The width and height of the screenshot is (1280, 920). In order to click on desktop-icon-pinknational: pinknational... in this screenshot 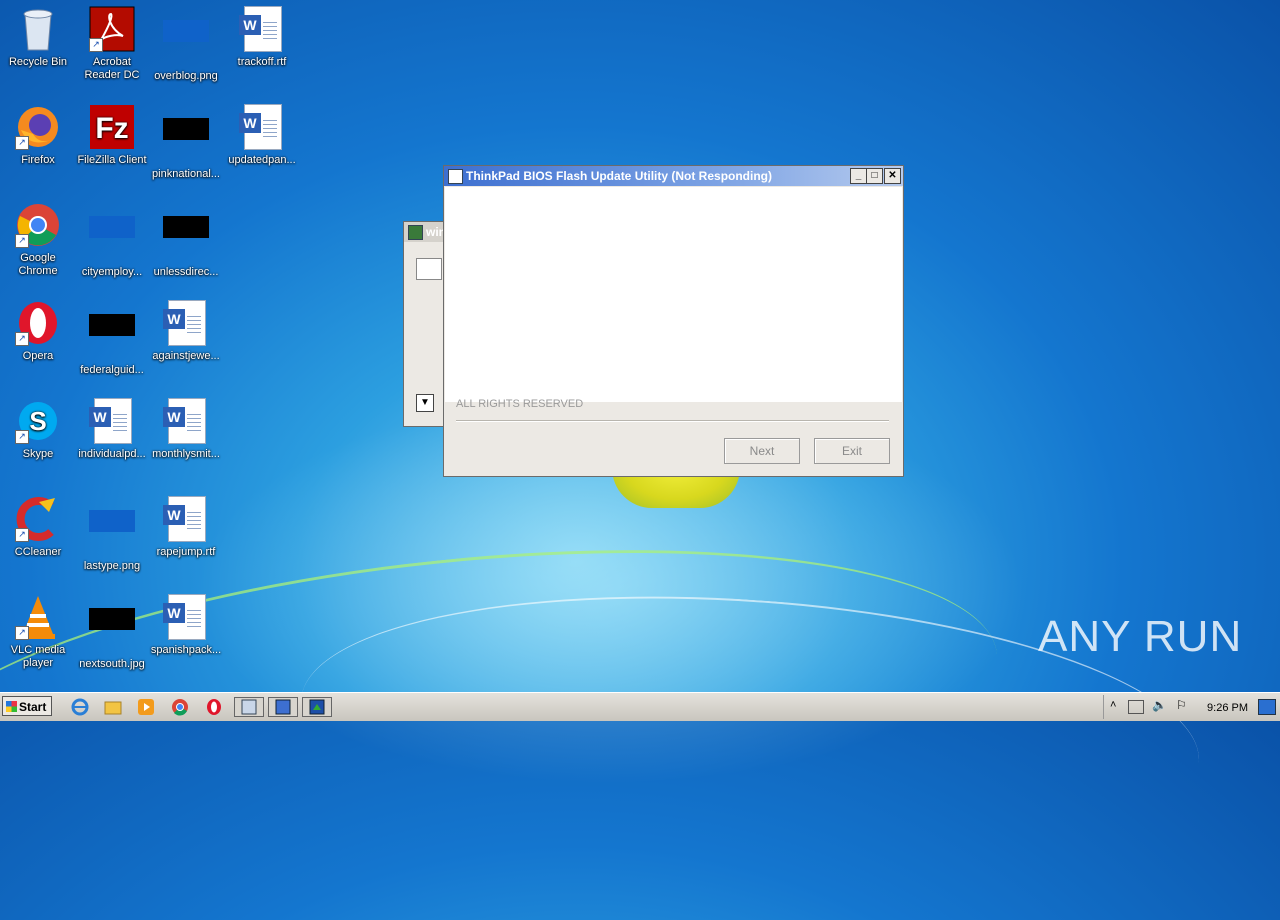, I will do `click(186, 142)`.